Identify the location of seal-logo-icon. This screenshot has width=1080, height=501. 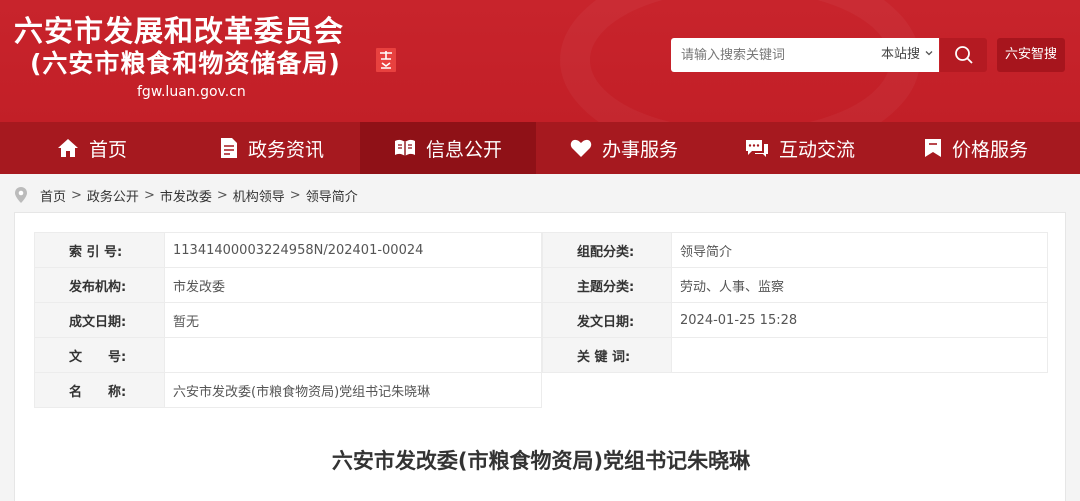
(386, 60).